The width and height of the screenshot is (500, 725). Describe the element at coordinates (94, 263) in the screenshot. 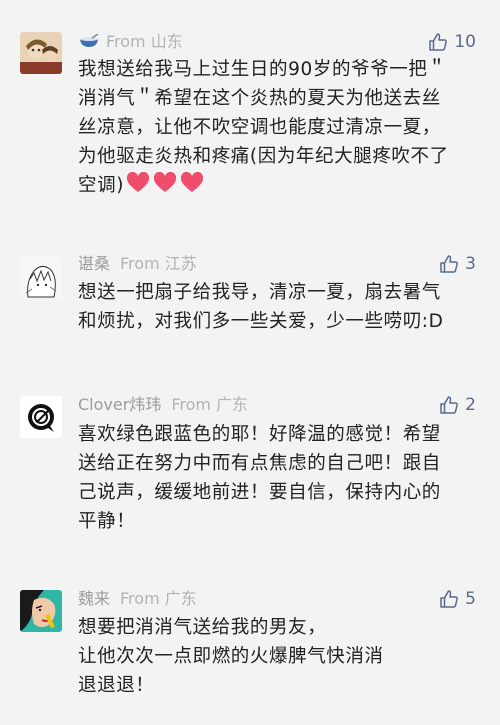

I see `comment-author: 谌桑` at that location.